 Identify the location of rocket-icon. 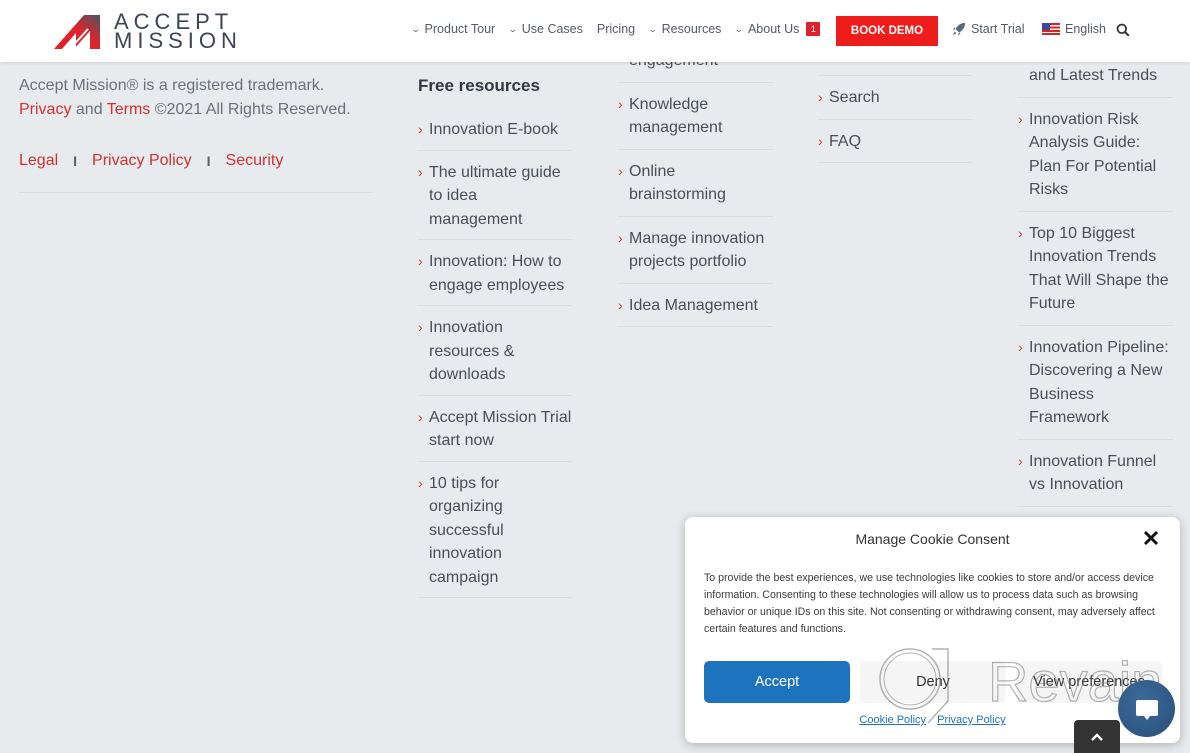
(959, 29).